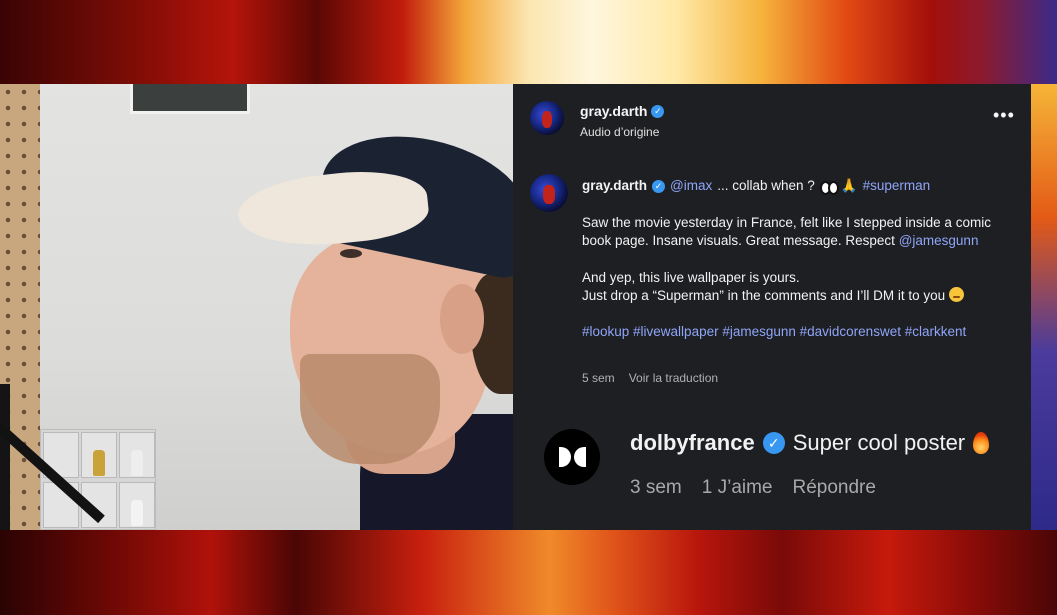  What do you see at coordinates (528, 572) in the screenshot?
I see `background-bottom` at bounding box center [528, 572].